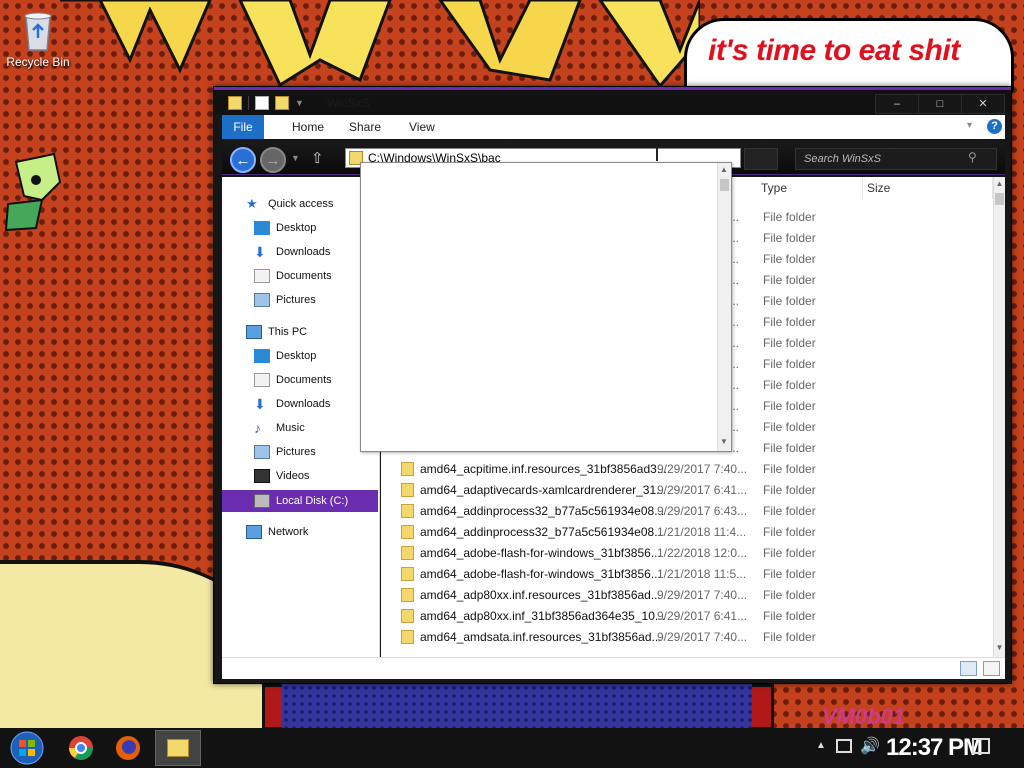  Describe the element at coordinates (999, 417) in the screenshot. I see `vertical-scrollbar: ▲ ▼` at that location.